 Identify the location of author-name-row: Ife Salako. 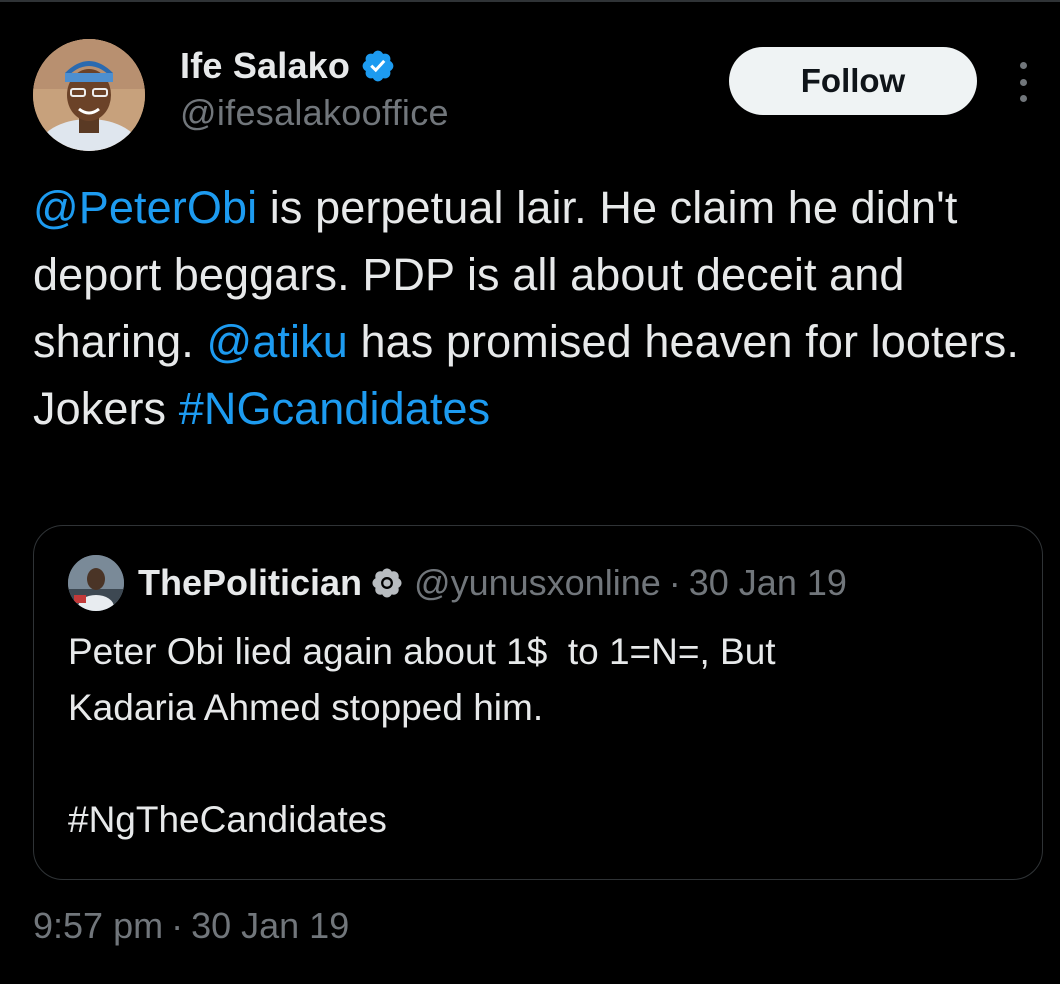
(314, 66).